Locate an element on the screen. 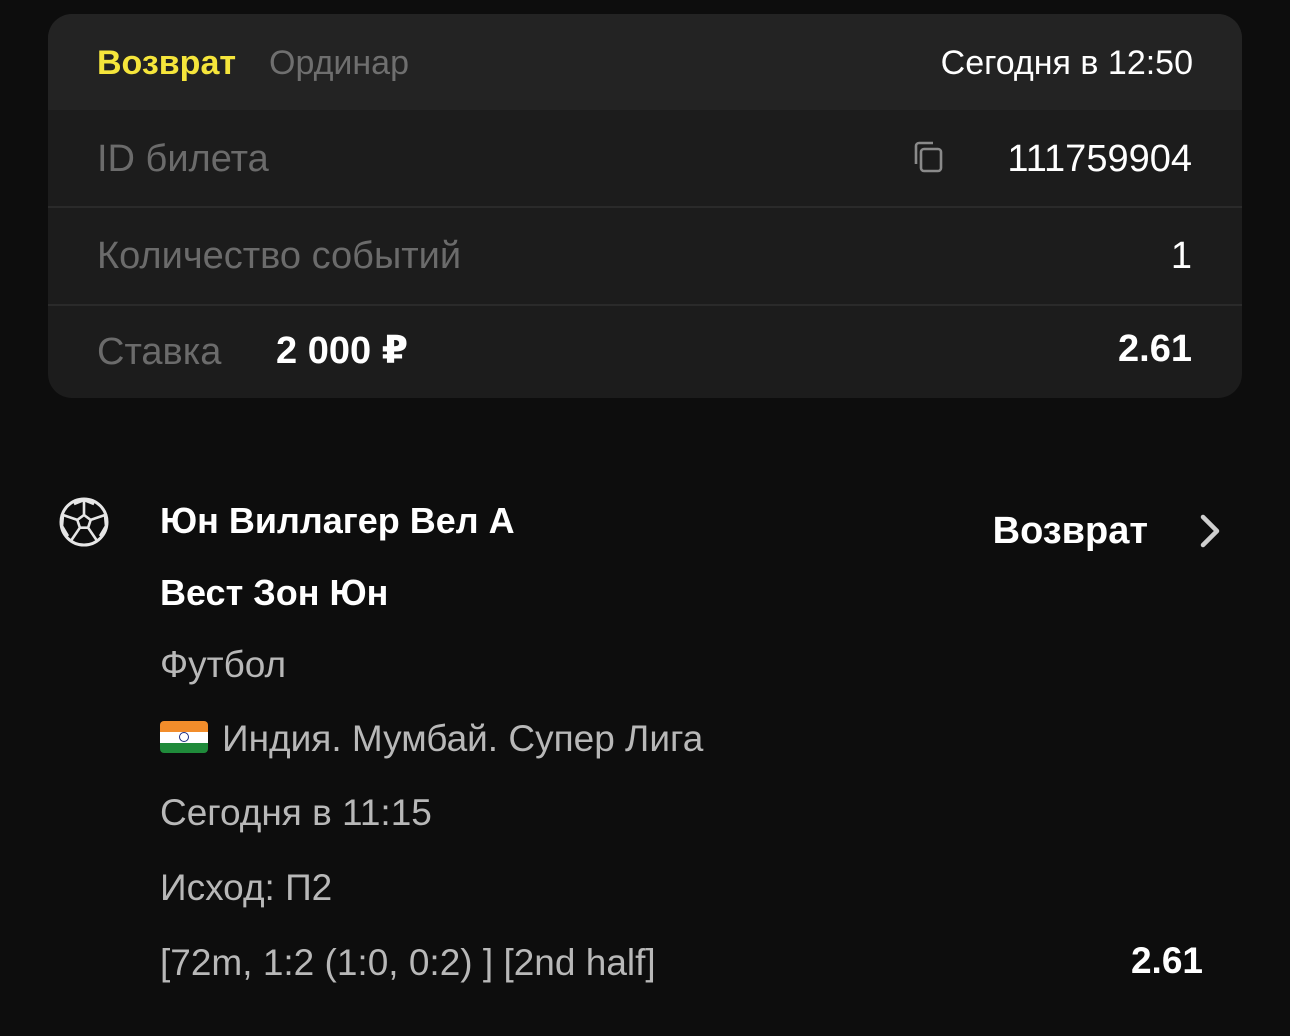 The height and width of the screenshot is (1036, 1290). copy-icon is located at coordinates (928, 157).